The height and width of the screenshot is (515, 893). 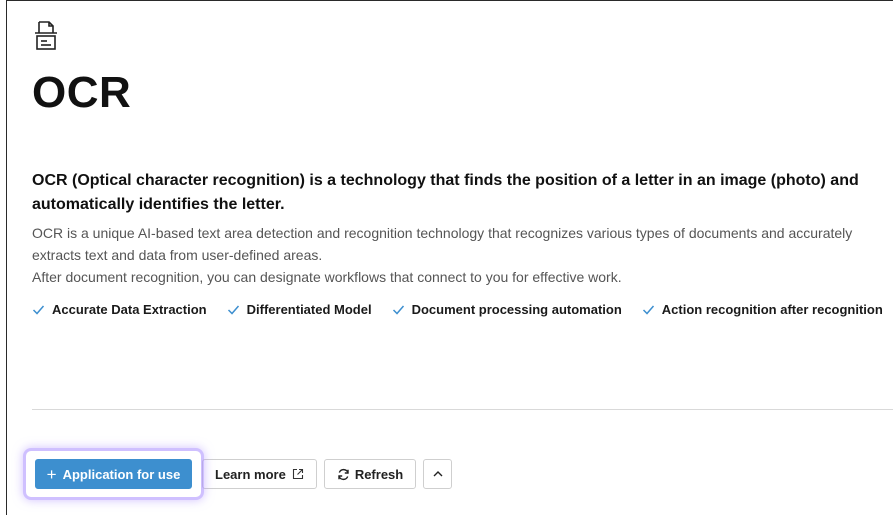 I want to click on application-for-use-button: + Application for use, so click(x=113, y=474).